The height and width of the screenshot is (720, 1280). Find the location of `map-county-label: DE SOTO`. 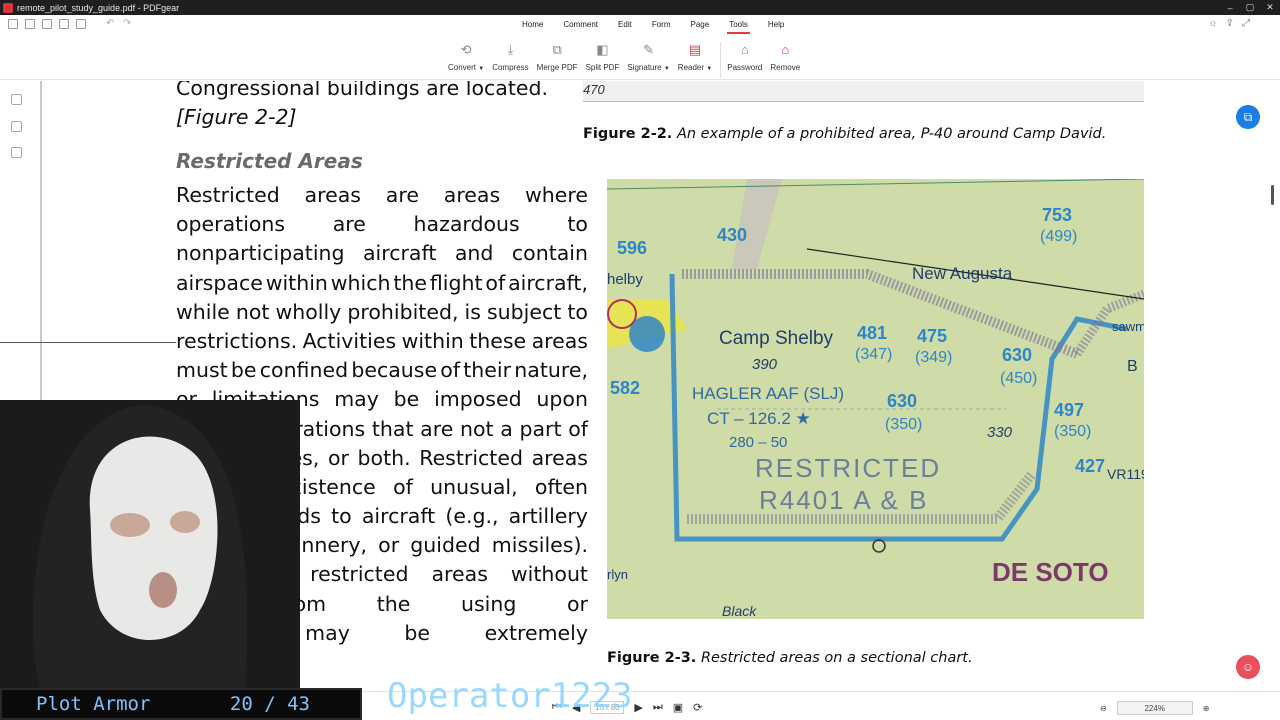

map-county-label: DE SOTO is located at coordinates (1050, 572).